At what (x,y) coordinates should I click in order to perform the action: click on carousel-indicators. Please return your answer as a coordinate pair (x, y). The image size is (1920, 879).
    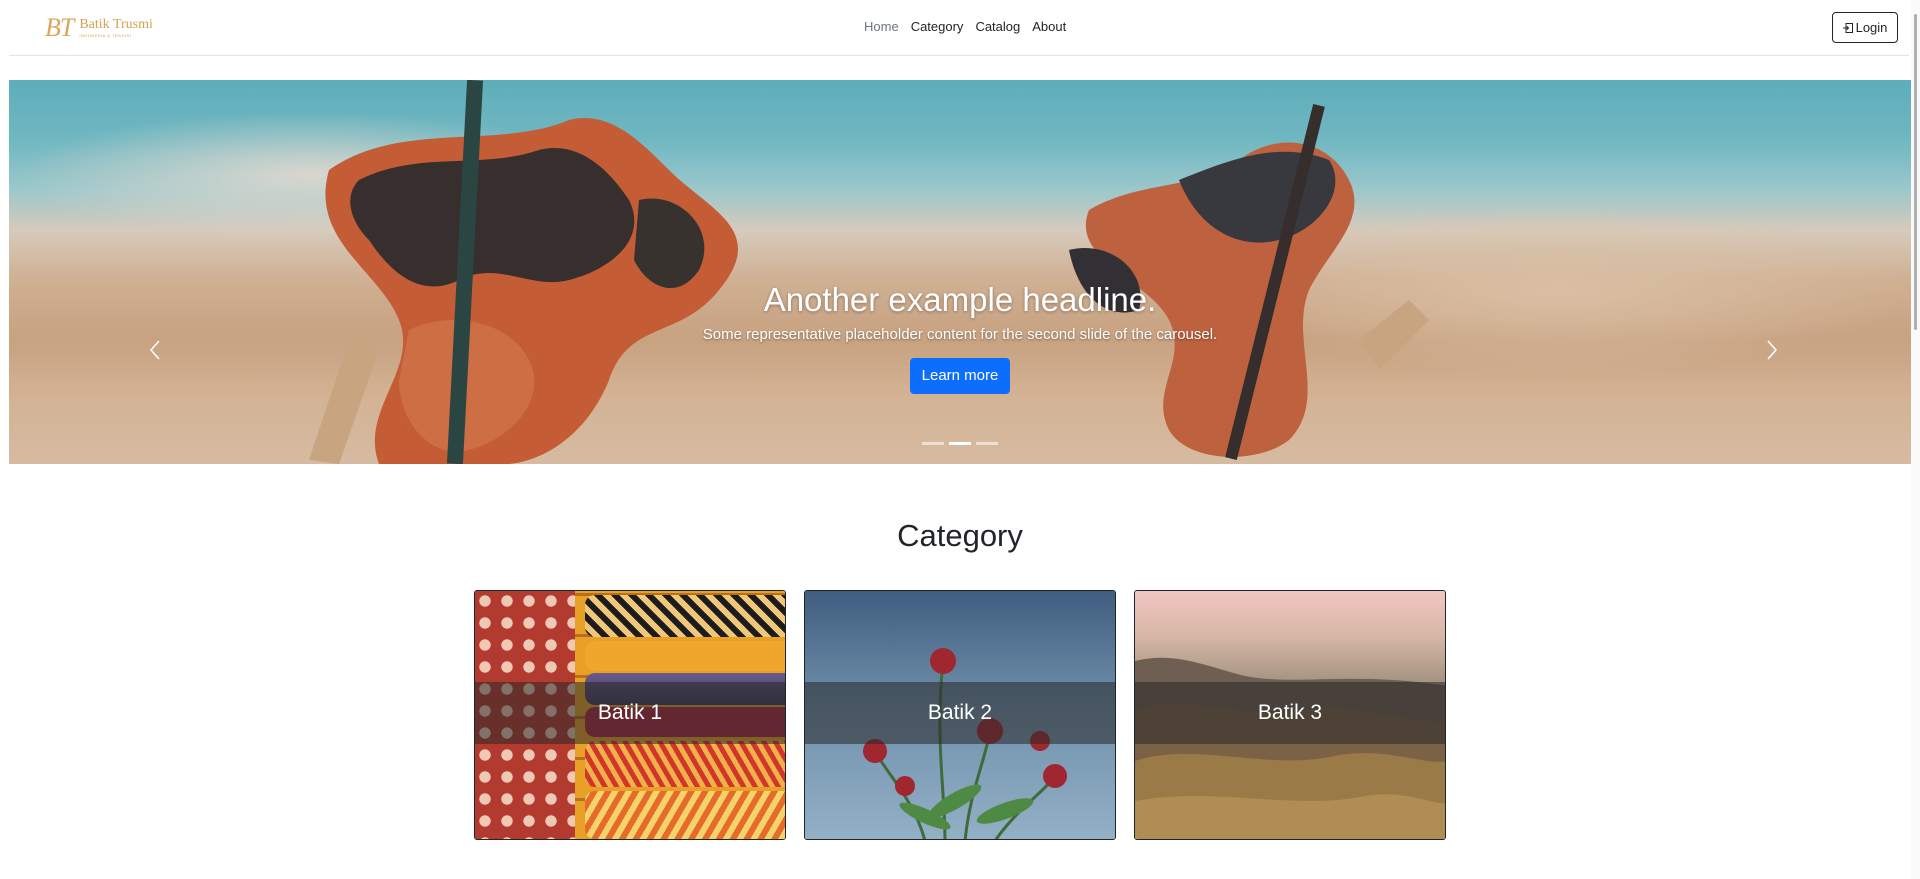
    Looking at the image, I should click on (960, 443).